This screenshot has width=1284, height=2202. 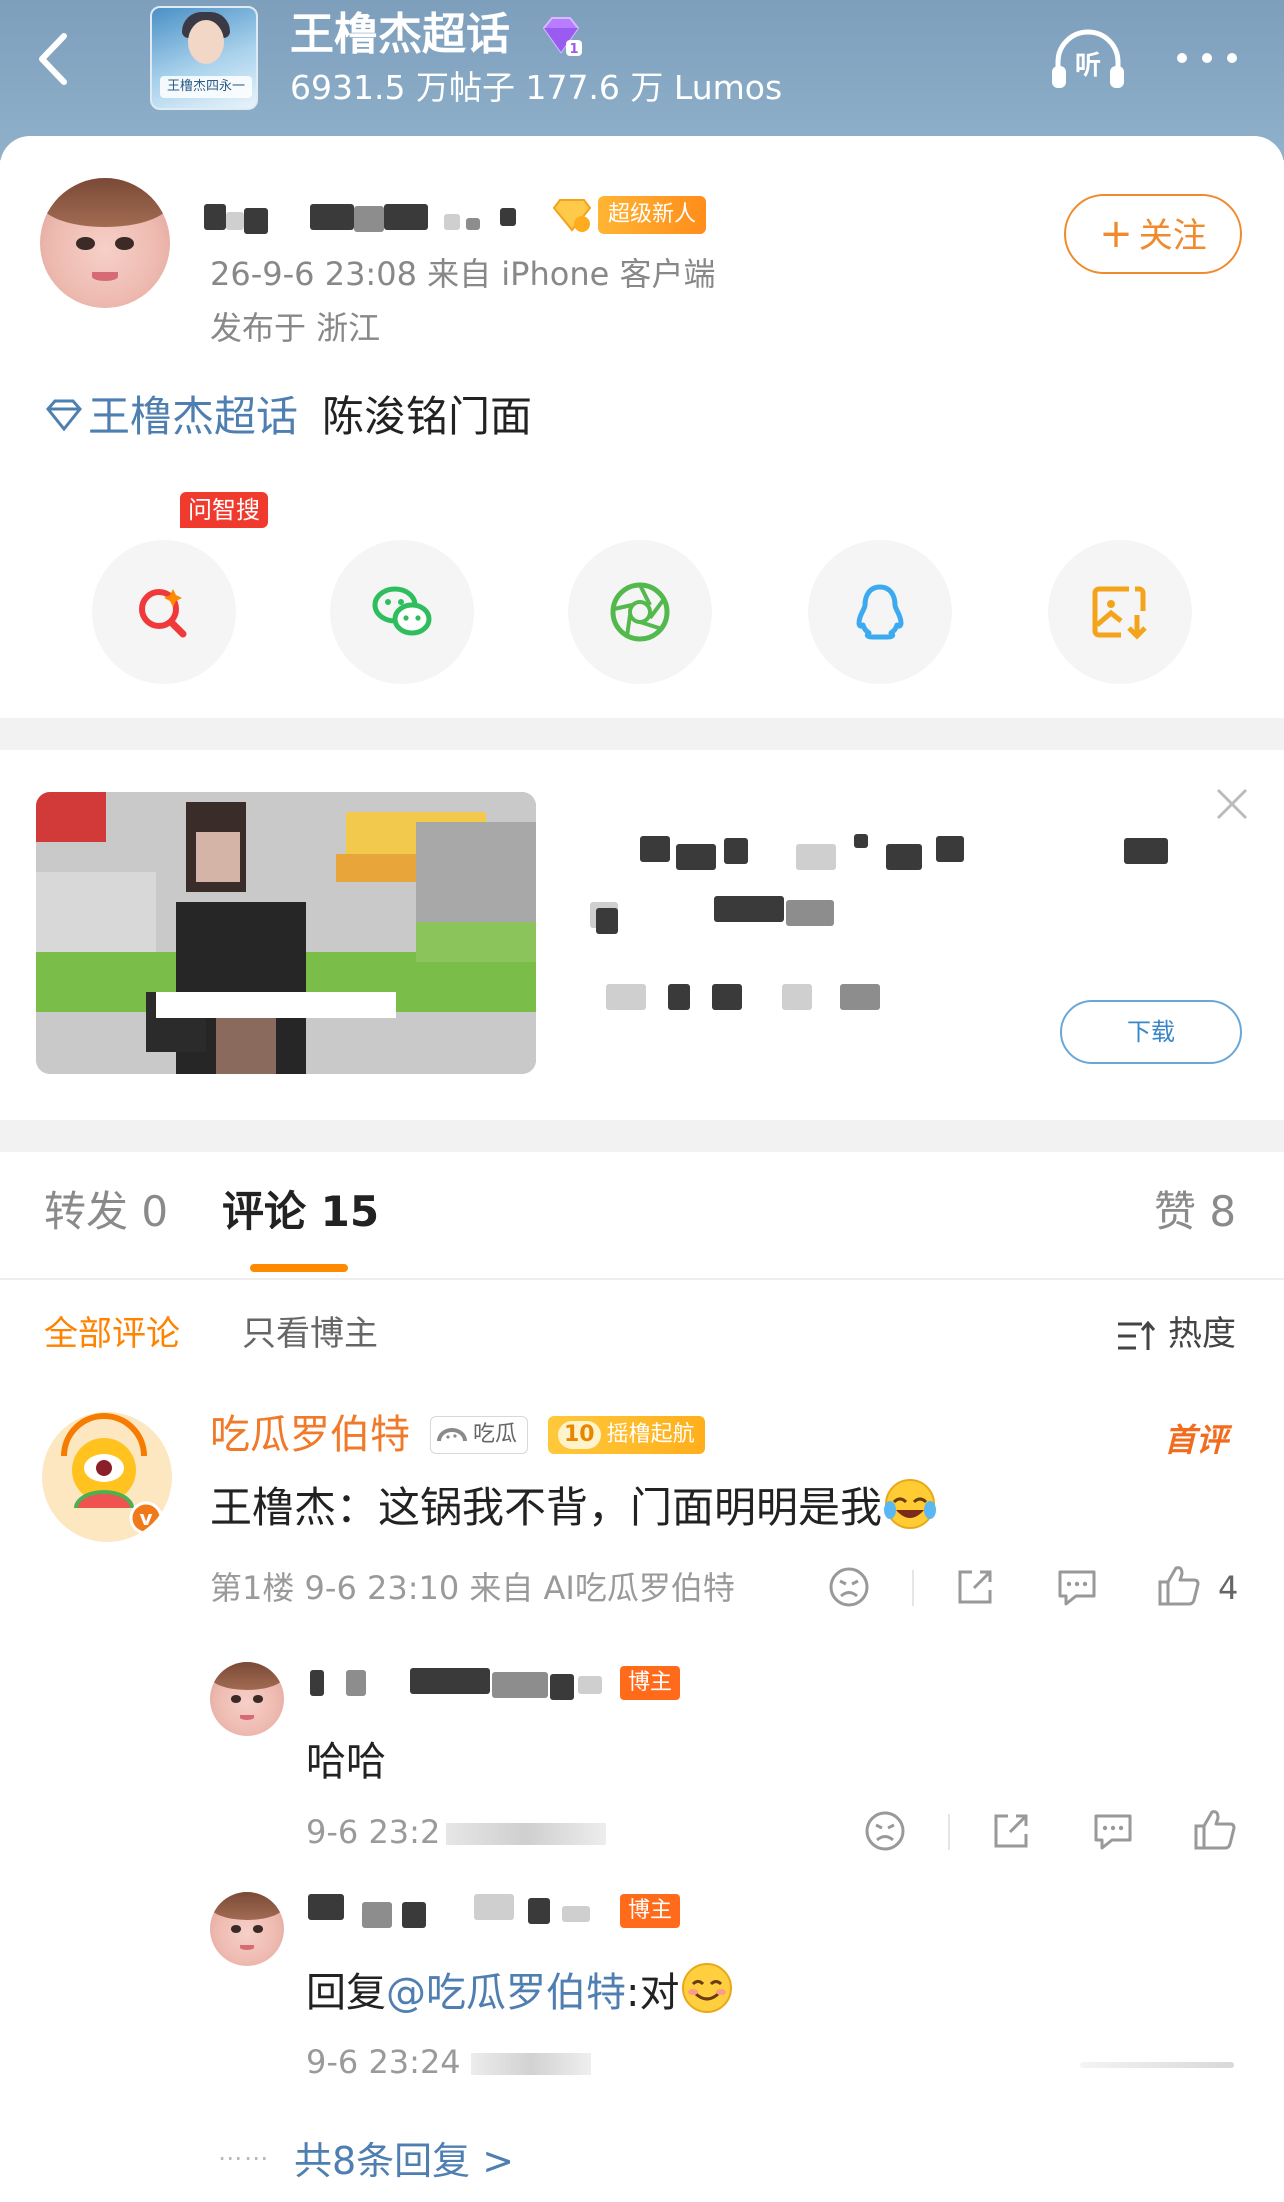 I want to click on share-actions: 问智搜, so click(x=642, y=589).